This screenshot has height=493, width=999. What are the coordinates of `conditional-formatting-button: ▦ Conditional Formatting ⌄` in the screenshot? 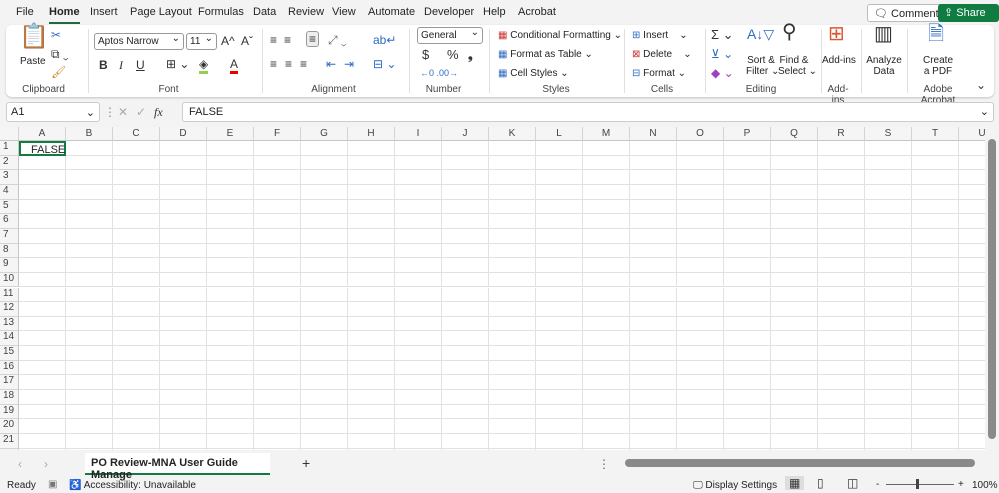 It's located at (560, 35).